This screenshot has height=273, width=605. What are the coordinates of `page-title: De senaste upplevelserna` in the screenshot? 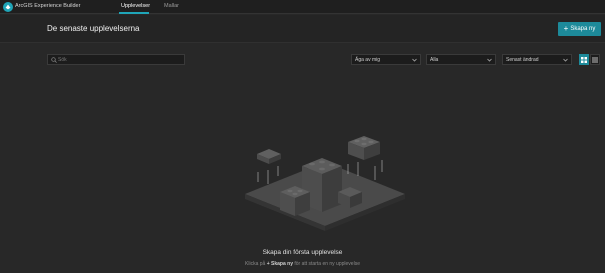 It's located at (93, 28).